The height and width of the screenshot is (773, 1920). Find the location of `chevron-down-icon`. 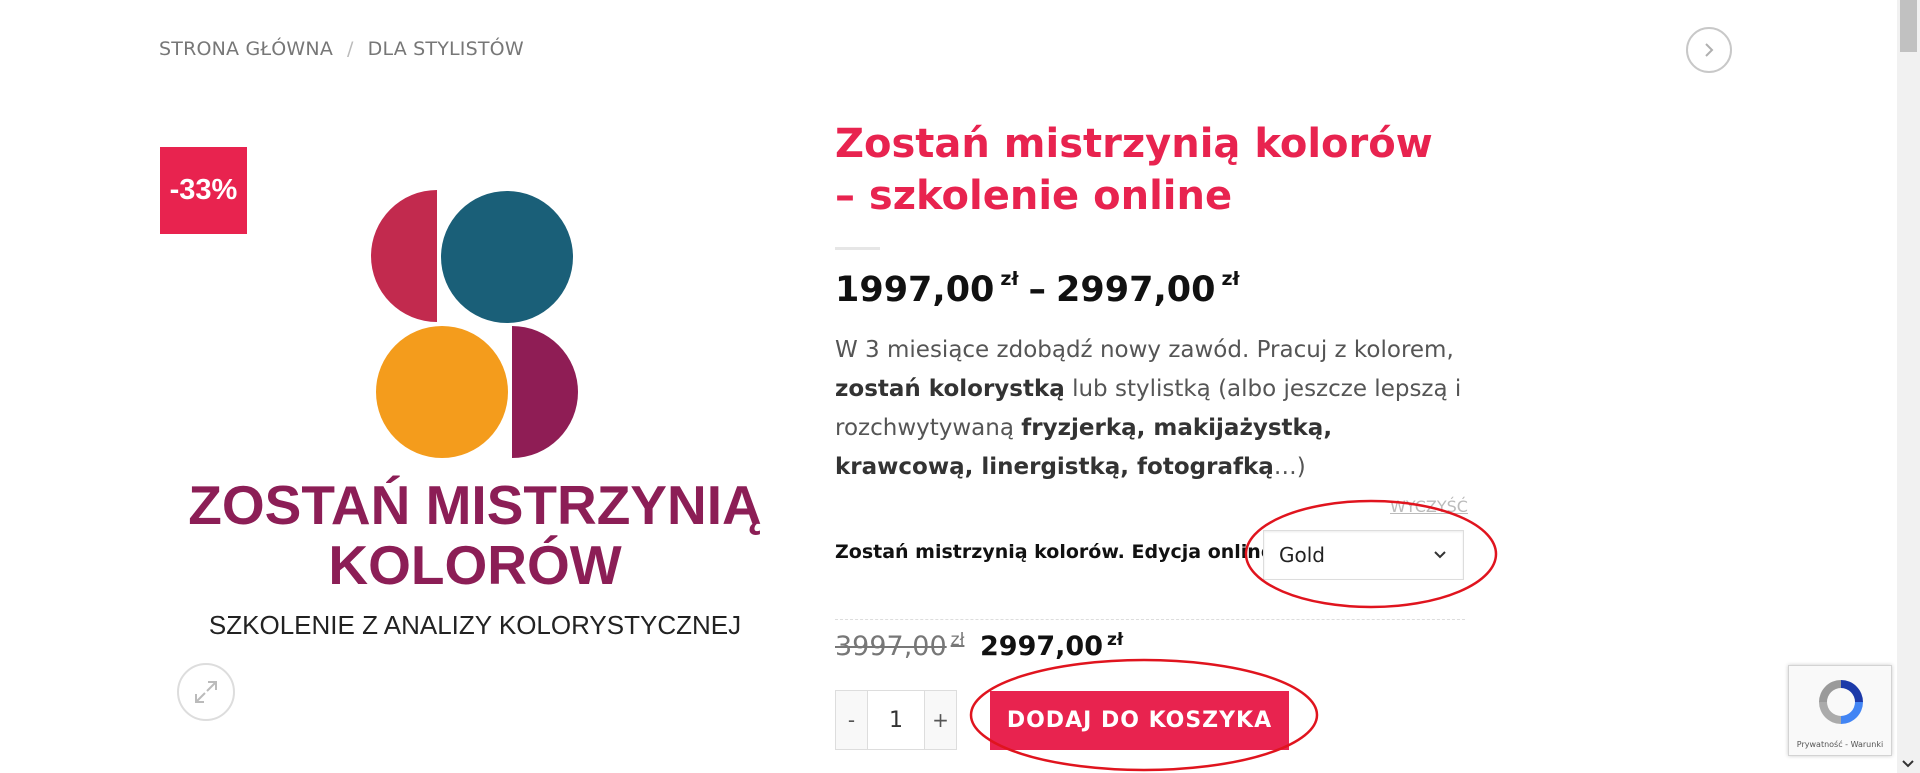

chevron-down-icon is located at coordinates (1440, 555).